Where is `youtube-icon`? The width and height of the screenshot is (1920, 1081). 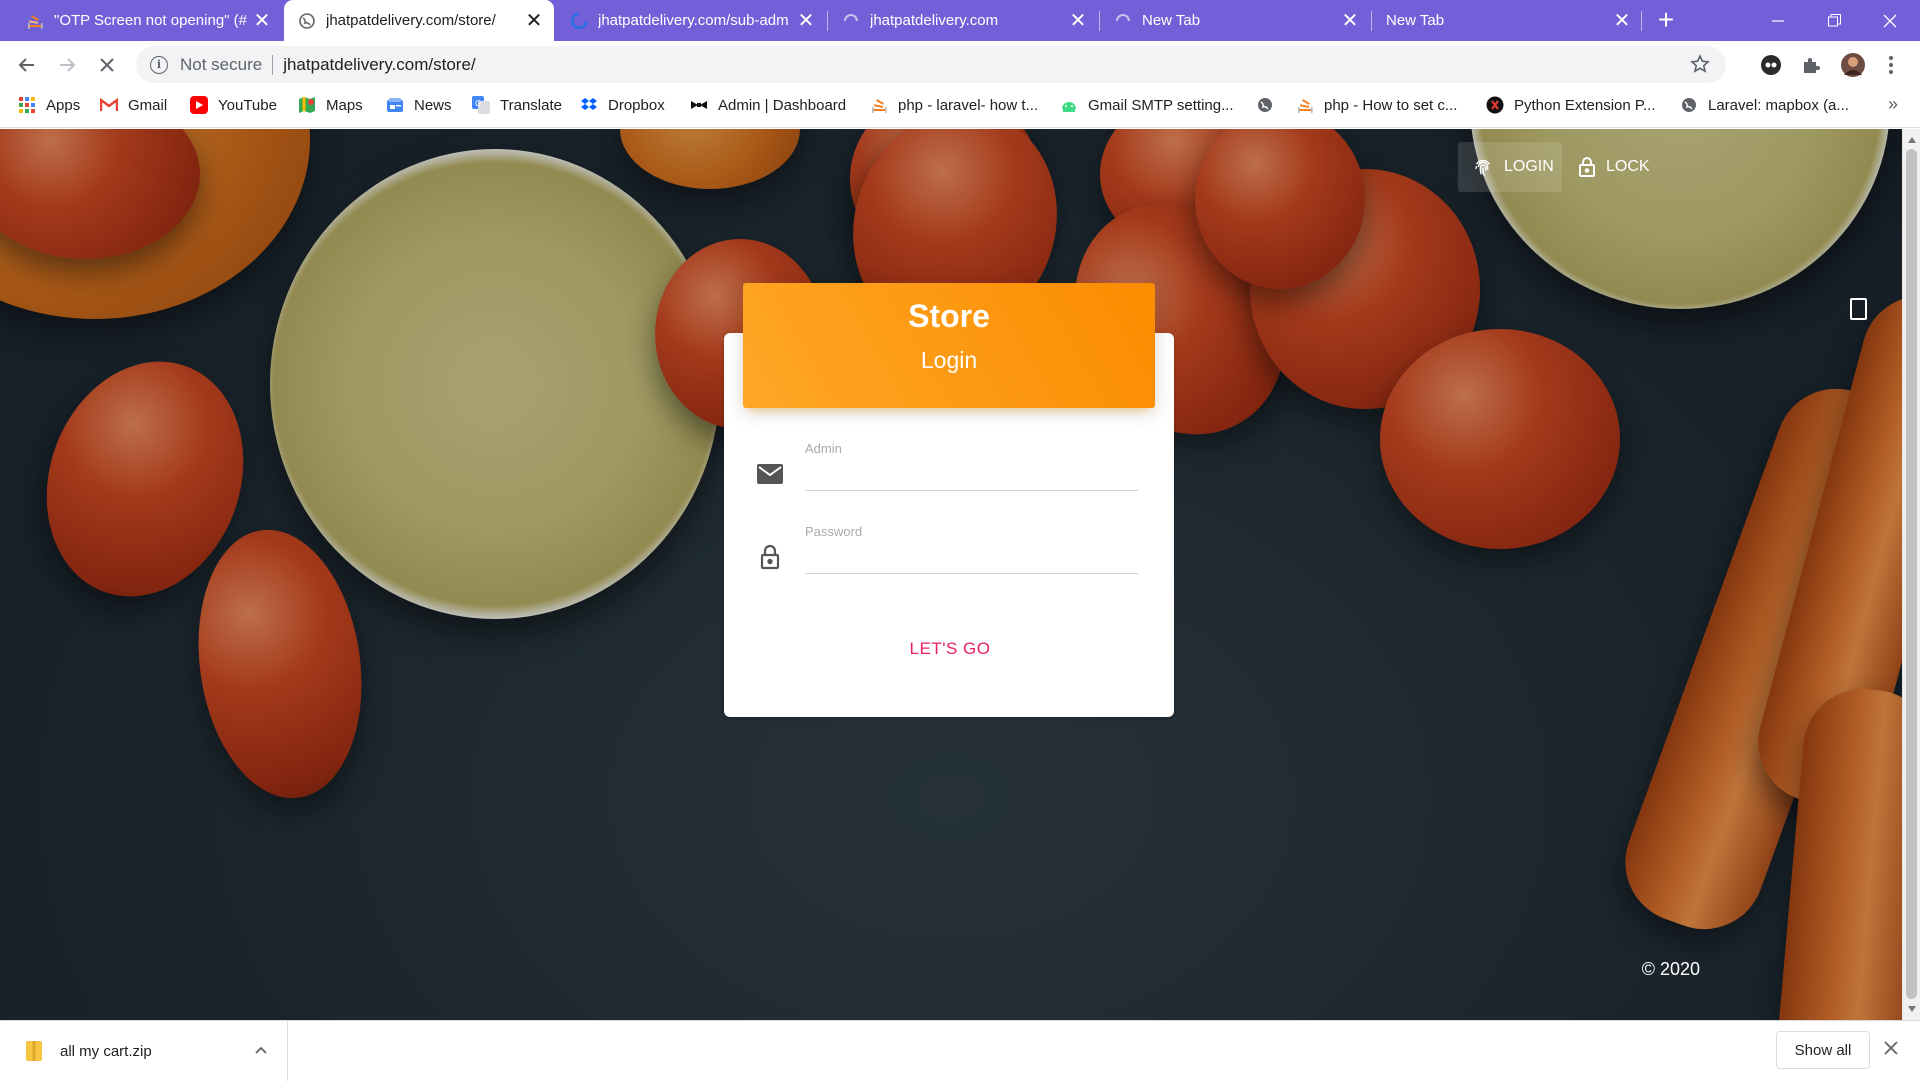 youtube-icon is located at coordinates (199, 105).